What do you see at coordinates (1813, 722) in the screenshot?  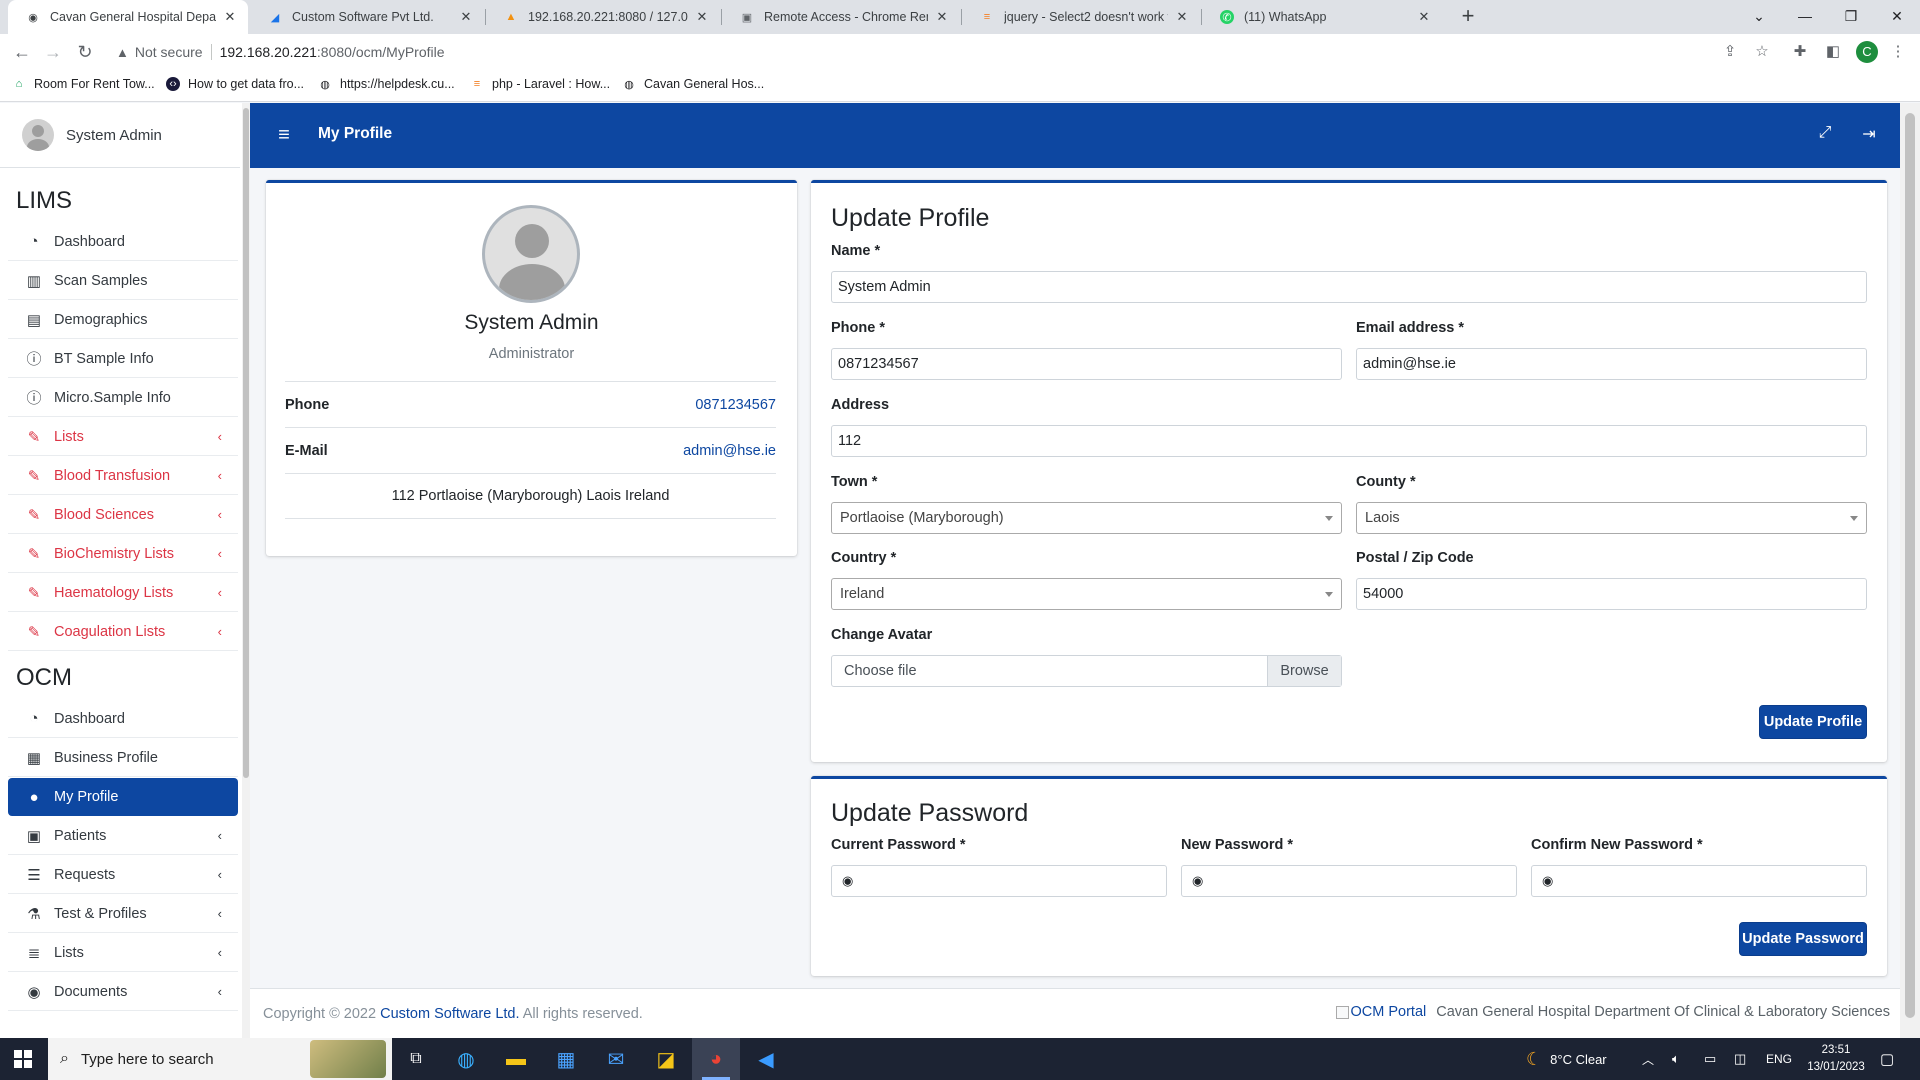 I see `update-profile-button: Update Profile` at bounding box center [1813, 722].